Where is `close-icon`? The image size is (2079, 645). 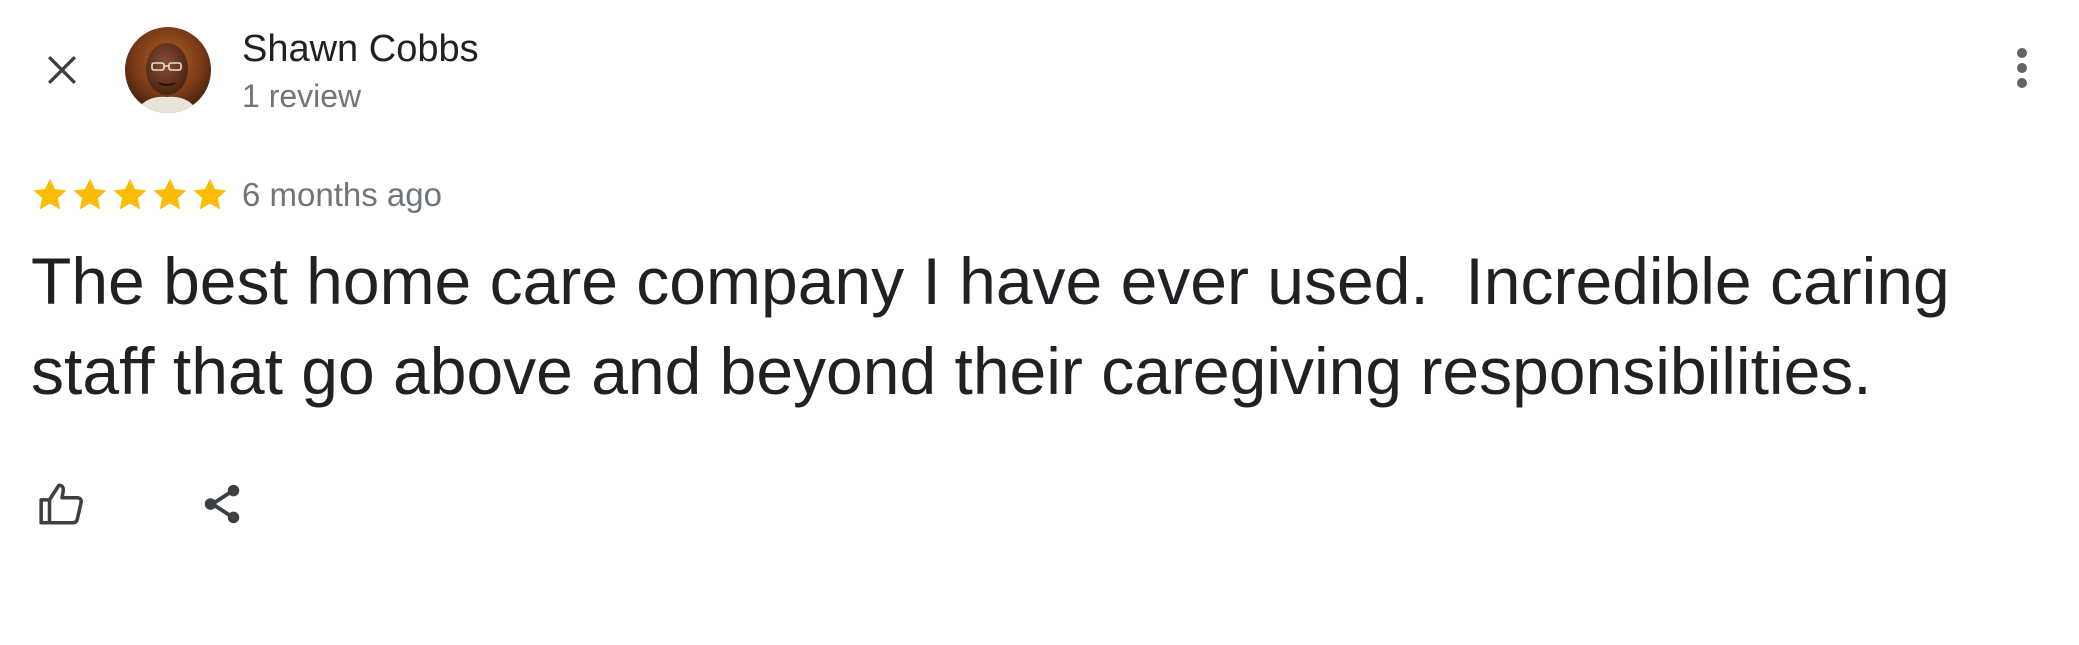 close-icon is located at coordinates (62, 72).